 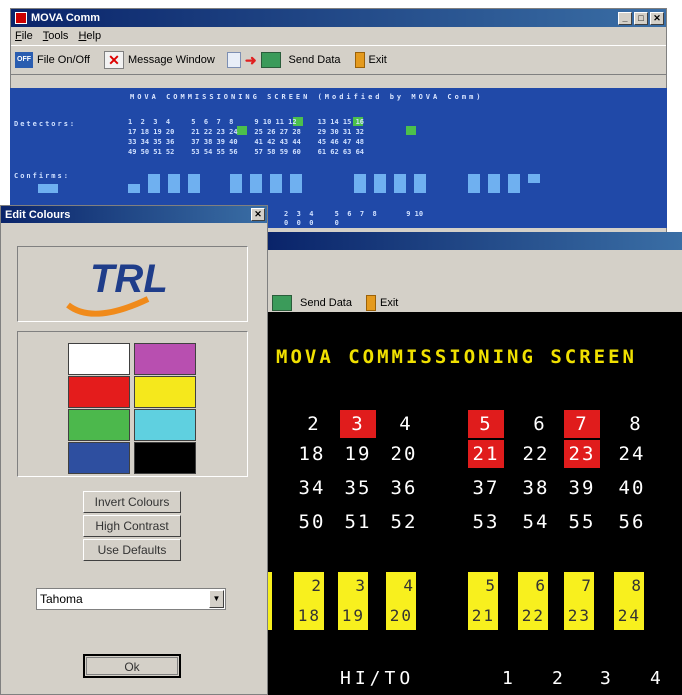 What do you see at coordinates (632, 454) in the screenshot?
I see `detector-cell: 24` at bounding box center [632, 454].